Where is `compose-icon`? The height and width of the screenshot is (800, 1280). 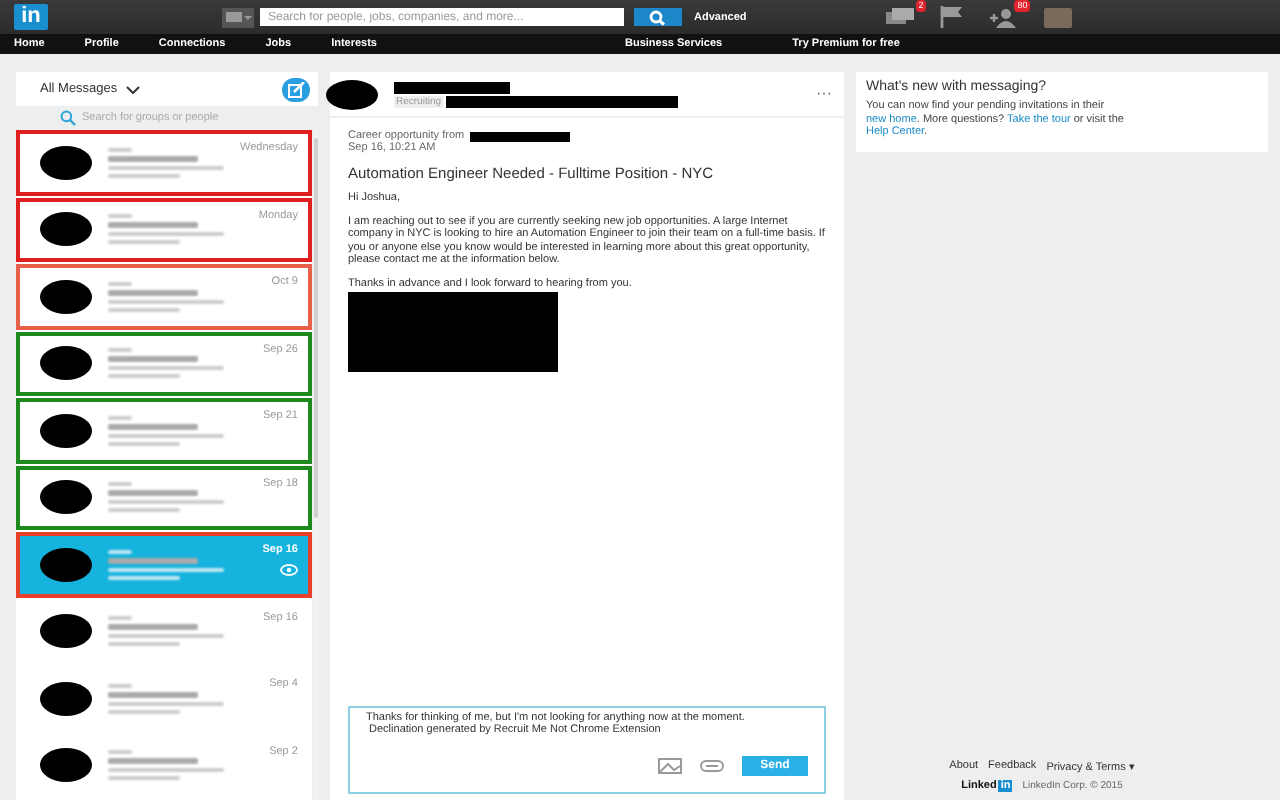
compose-icon is located at coordinates (296, 89).